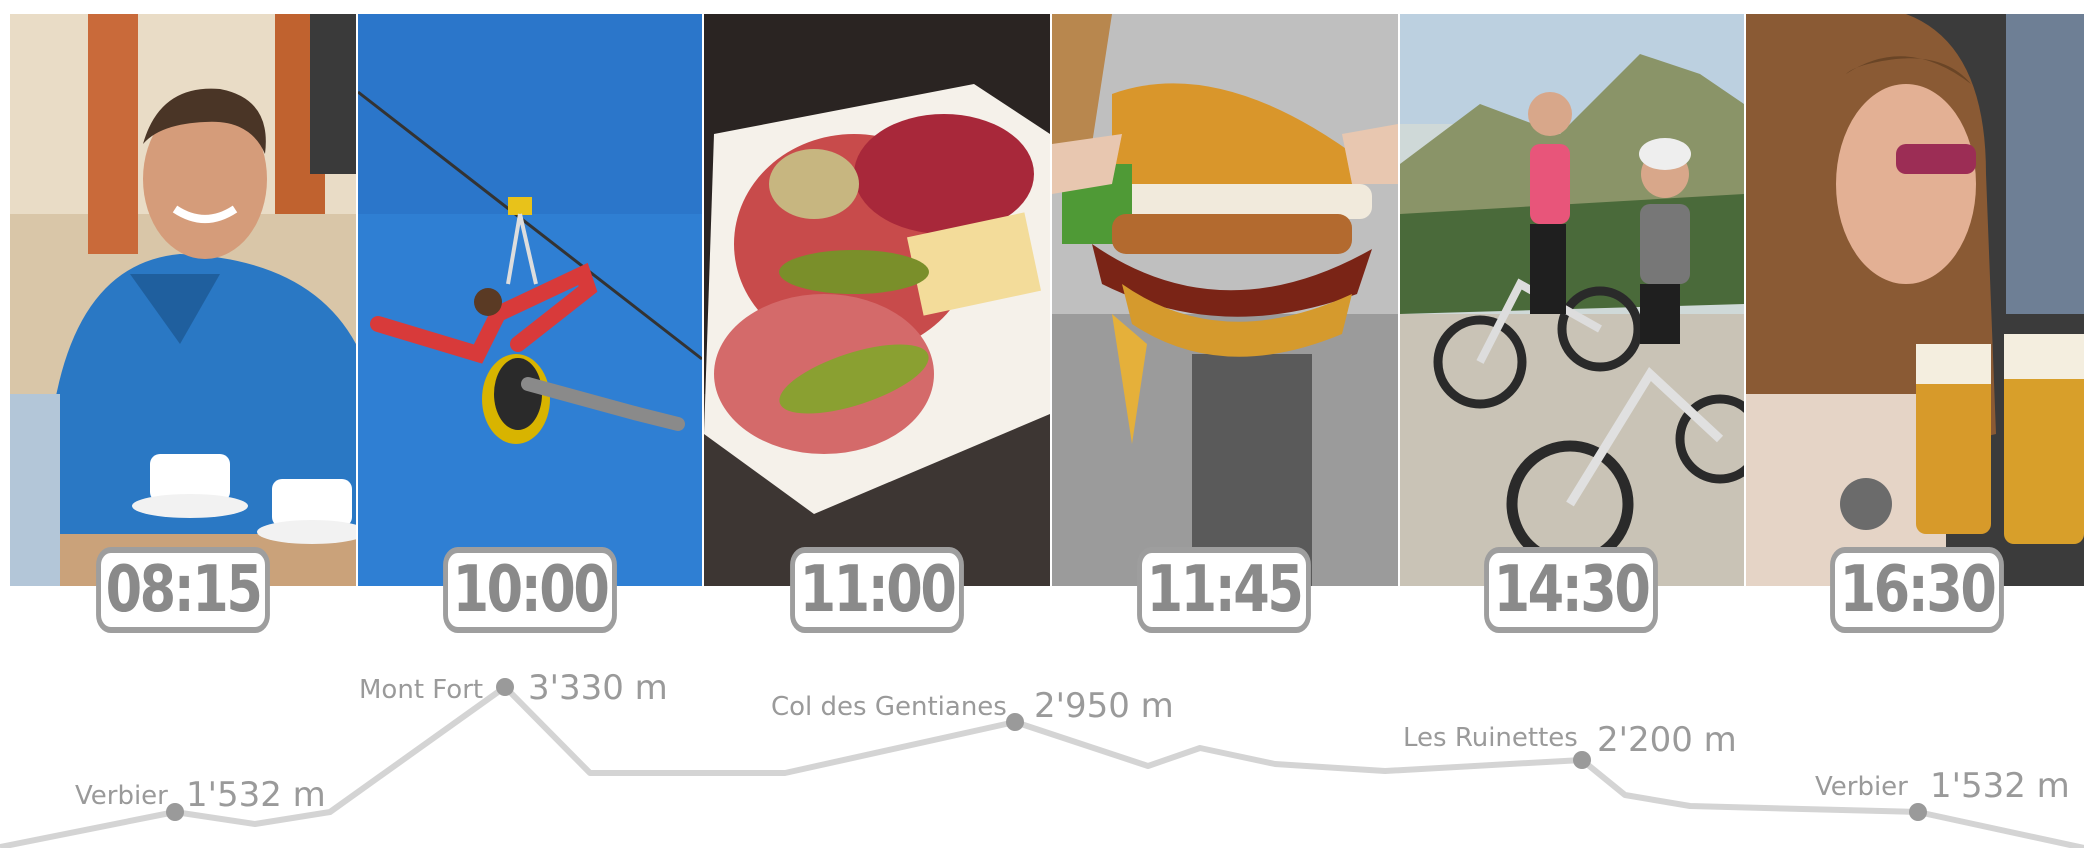 The width and height of the screenshot is (2084, 848). Describe the element at coordinates (877, 590) in the screenshot. I see `time-label: 11:00` at that location.